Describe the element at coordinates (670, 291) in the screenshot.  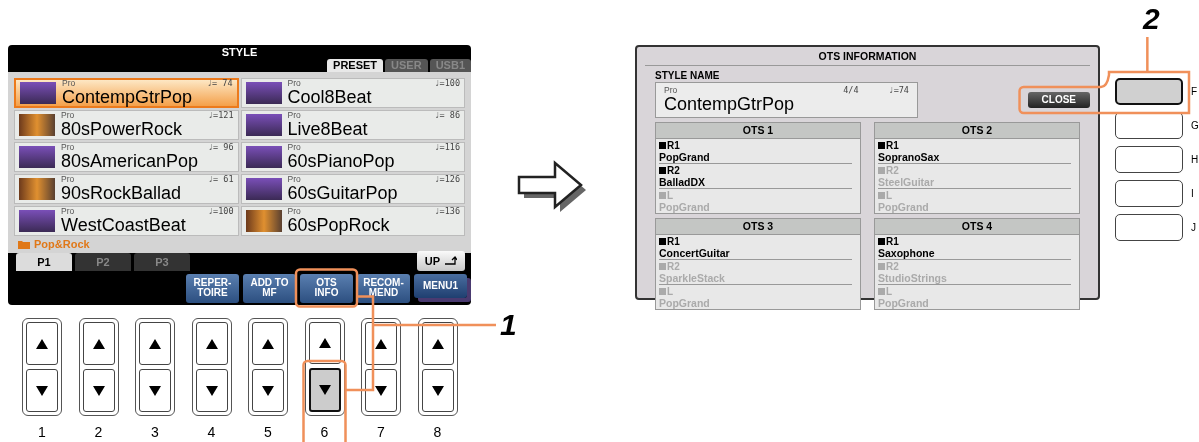
I see `part-label: L` at that location.